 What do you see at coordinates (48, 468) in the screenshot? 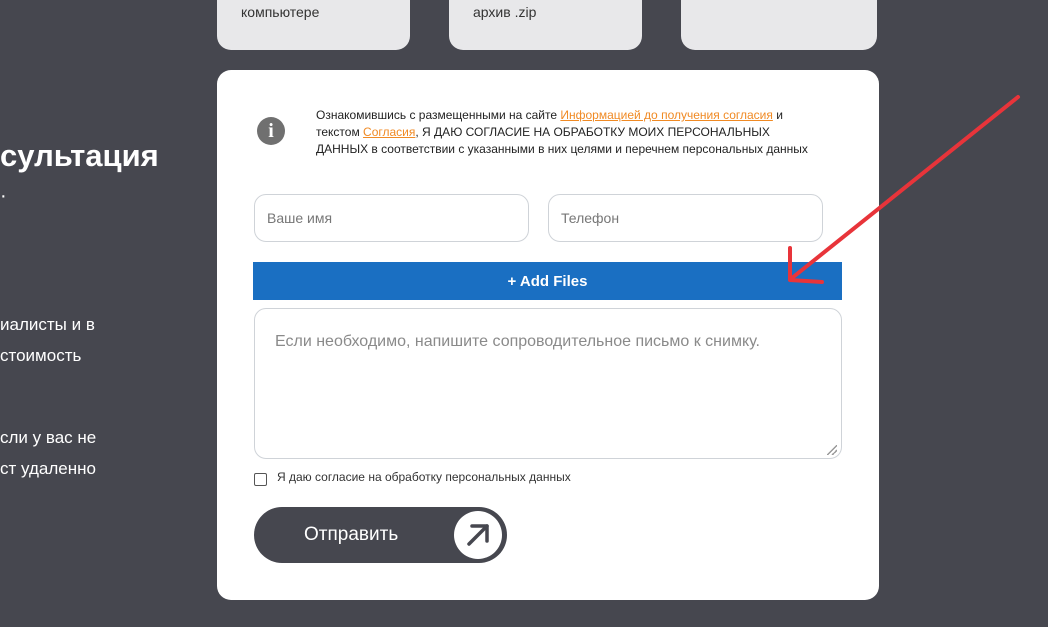
I see `description-line: ст удаленно` at bounding box center [48, 468].